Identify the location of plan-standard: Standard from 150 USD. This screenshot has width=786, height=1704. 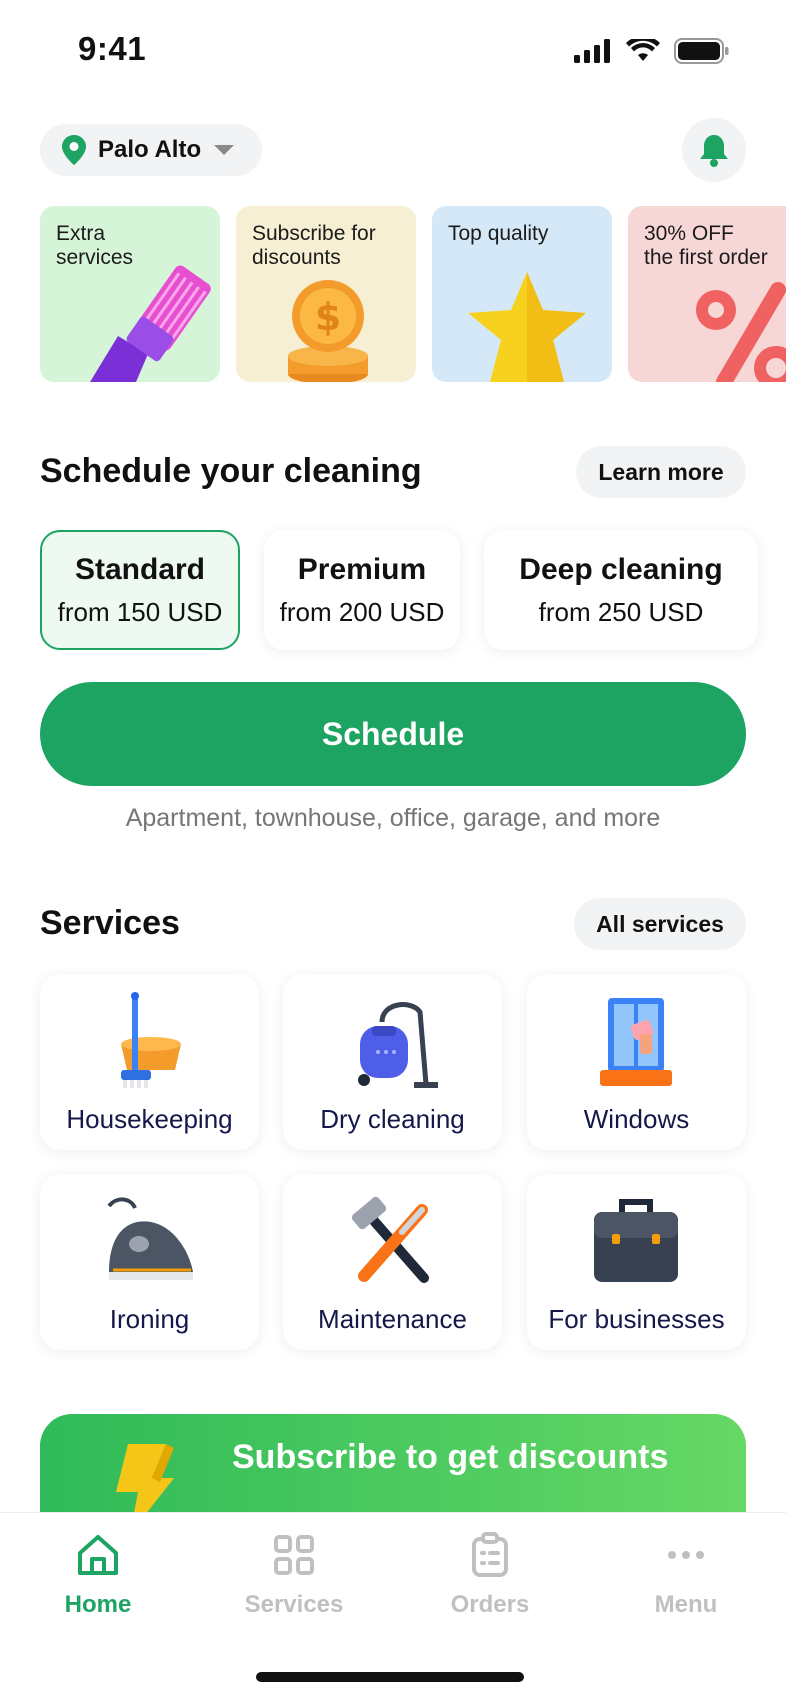
(140, 590).